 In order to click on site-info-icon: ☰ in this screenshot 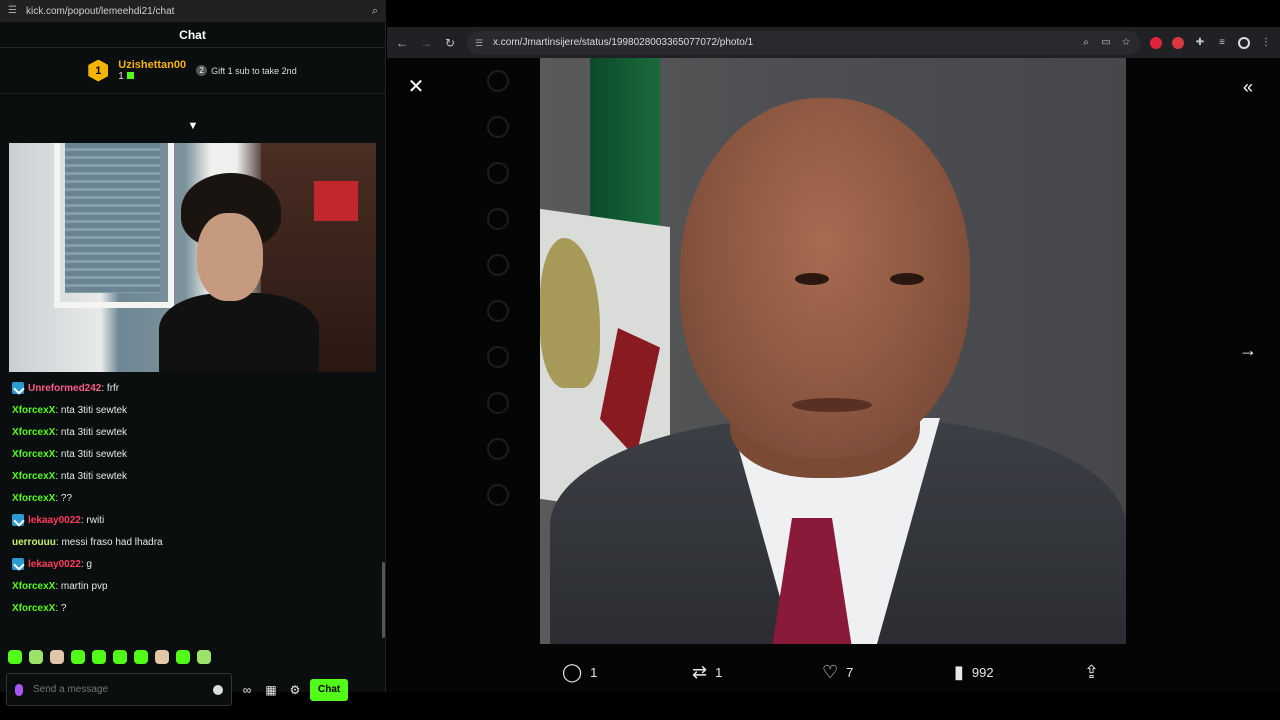, I will do `click(480, 43)`.